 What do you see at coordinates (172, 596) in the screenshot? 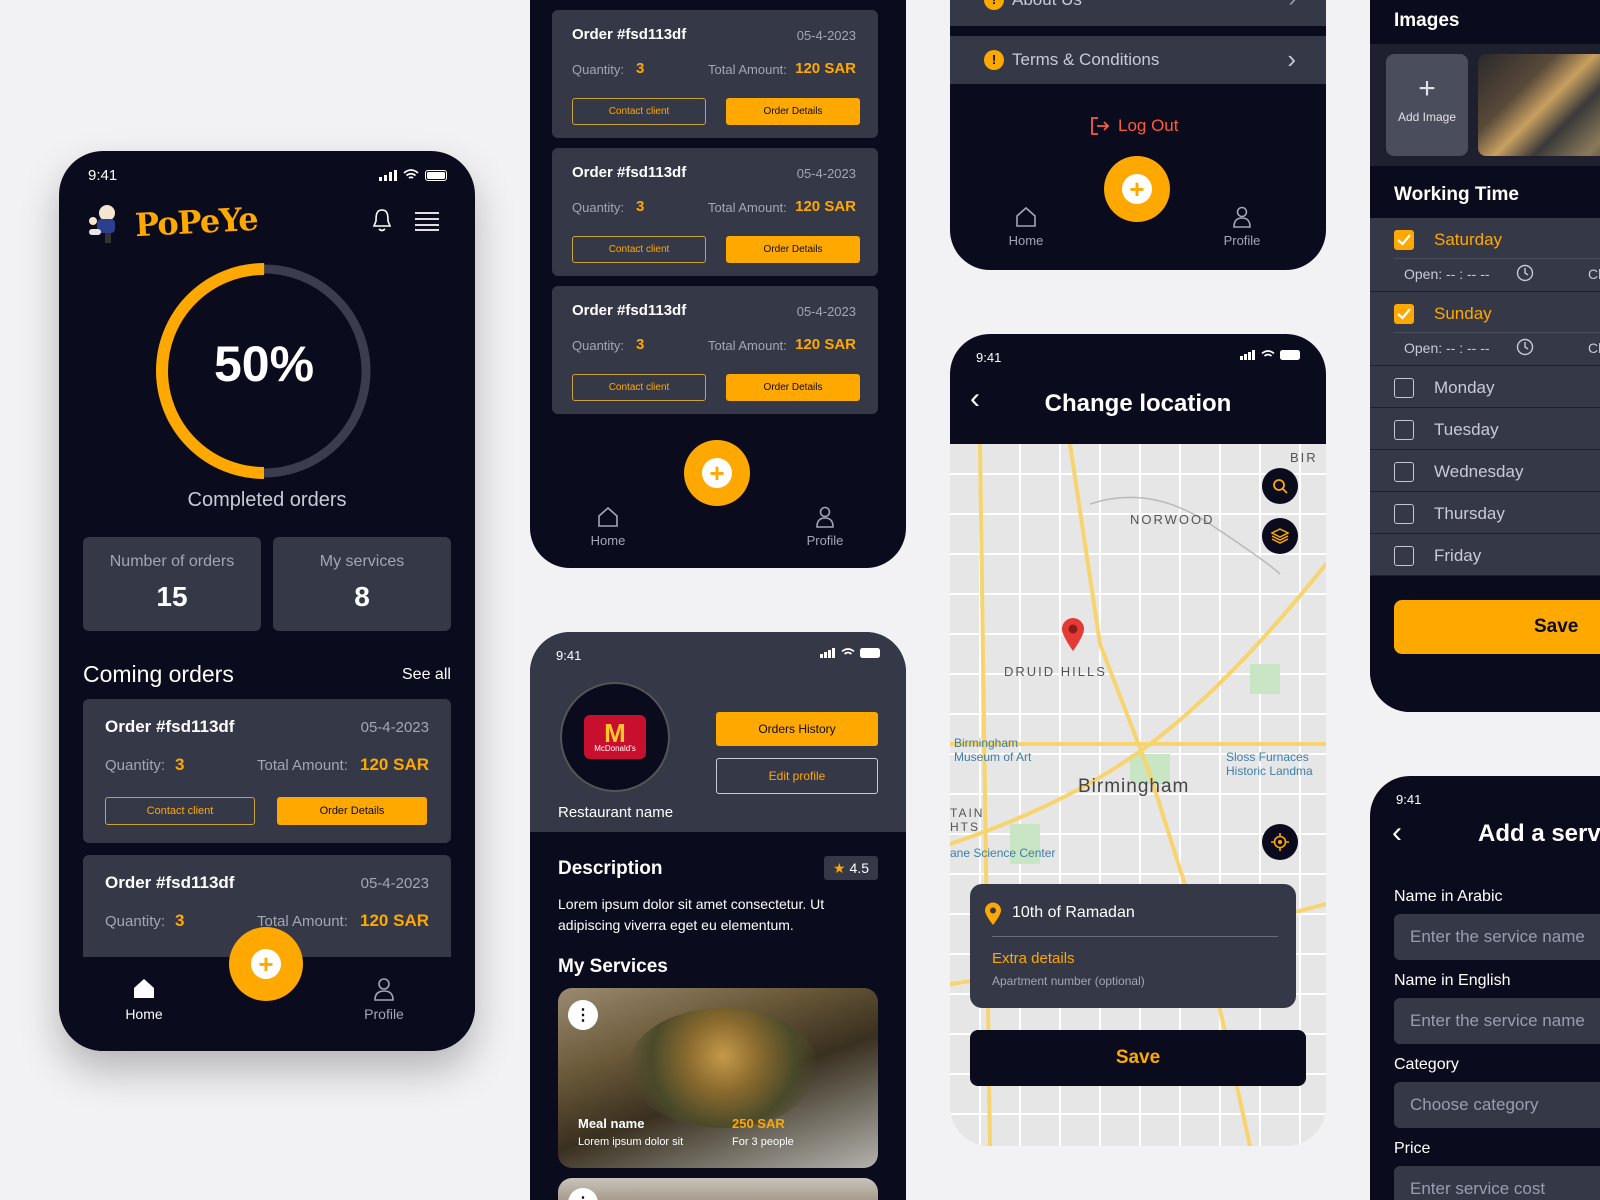
I see `stat-value: 15` at bounding box center [172, 596].